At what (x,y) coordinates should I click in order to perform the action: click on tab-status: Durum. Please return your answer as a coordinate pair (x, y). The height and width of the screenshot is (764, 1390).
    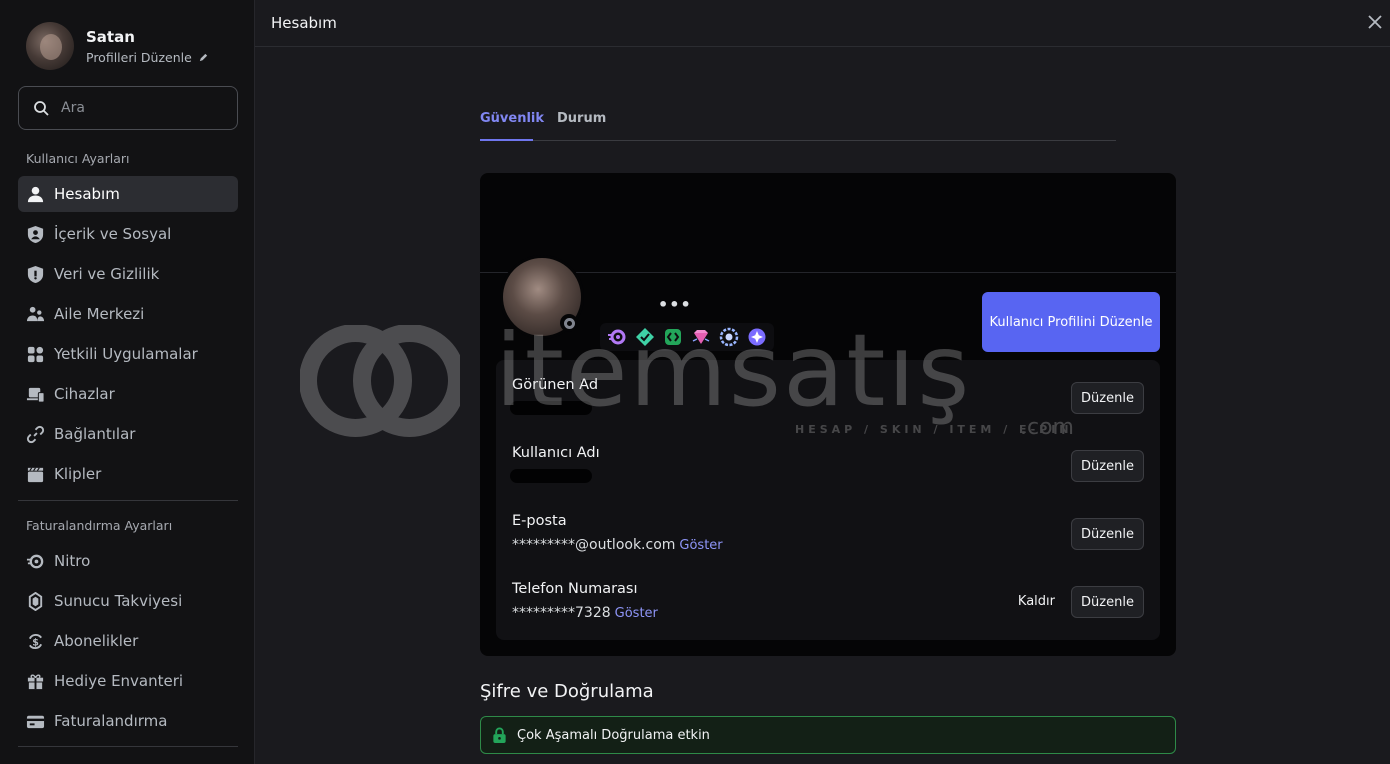
    Looking at the image, I should click on (581, 118).